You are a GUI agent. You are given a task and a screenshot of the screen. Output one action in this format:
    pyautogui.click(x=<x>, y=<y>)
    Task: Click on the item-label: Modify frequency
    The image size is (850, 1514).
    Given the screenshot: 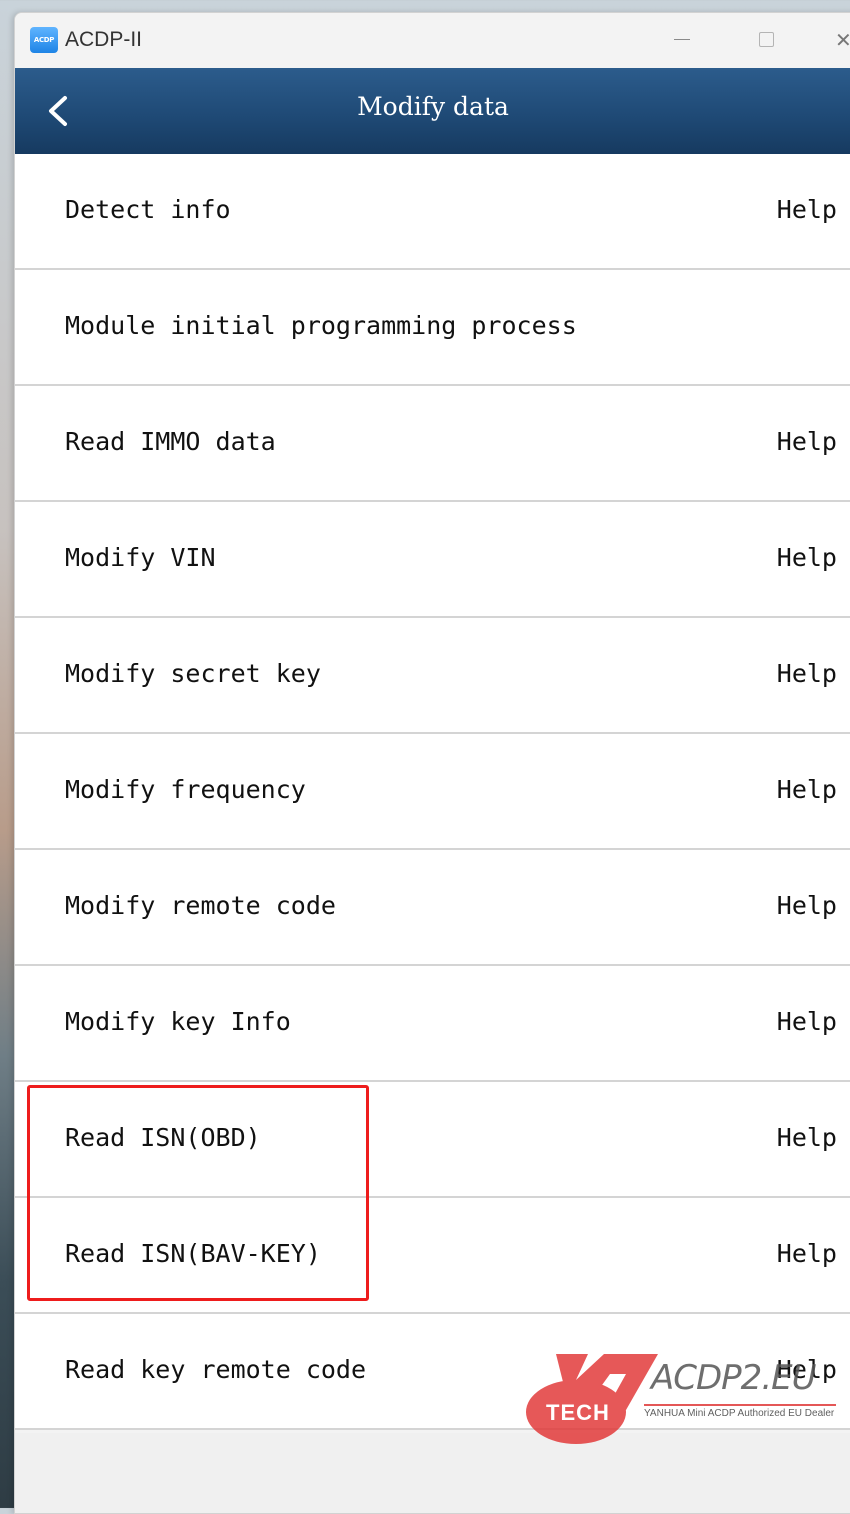 What is the action you would take?
    pyautogui.click(x=185, y=789)
    